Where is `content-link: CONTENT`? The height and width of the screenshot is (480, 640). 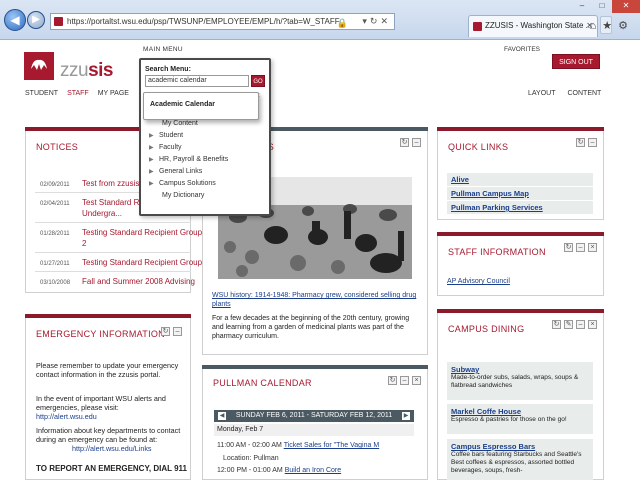 content-link: CONTENT is located at coordinates (585, 93).